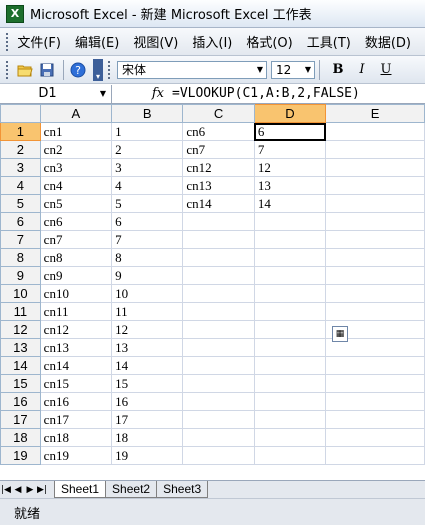 The height and width of the screenshot is (525, 425). What do you see at coordinates (76, 275) in the screenshot?
I see `cell-a: cn9` at bounding box center [76, 275].